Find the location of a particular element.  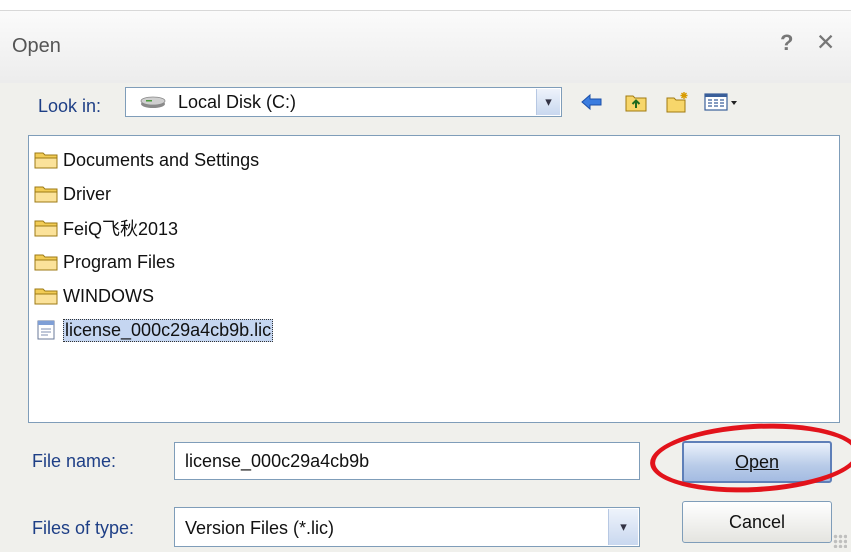

list-item: Program Files is located at coordinates (104, 262).